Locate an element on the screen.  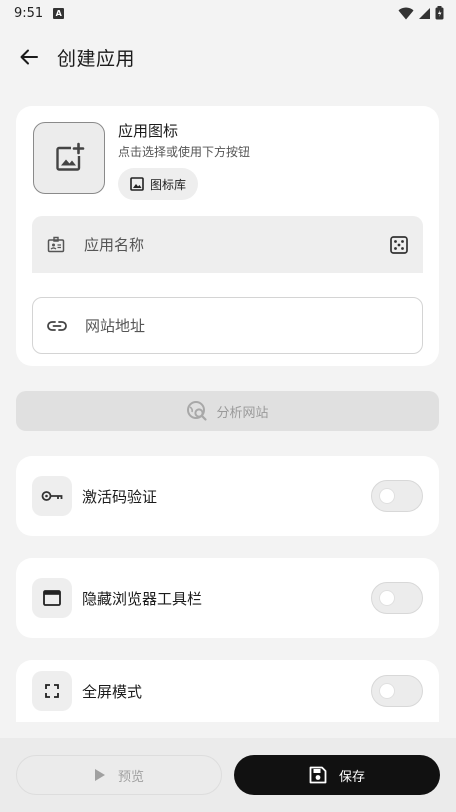
hide-toolbar-label: 隐藏浏览器工具栏 is located at coordinates (142, 598).